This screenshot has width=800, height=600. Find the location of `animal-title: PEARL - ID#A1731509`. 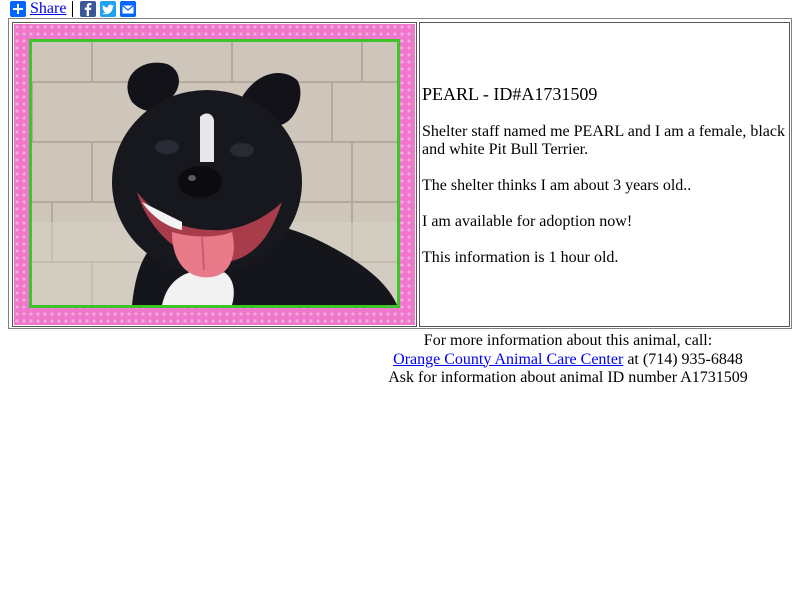

animal-title: PEARL - ID#A1731509 is located at coordinates (510, 94).